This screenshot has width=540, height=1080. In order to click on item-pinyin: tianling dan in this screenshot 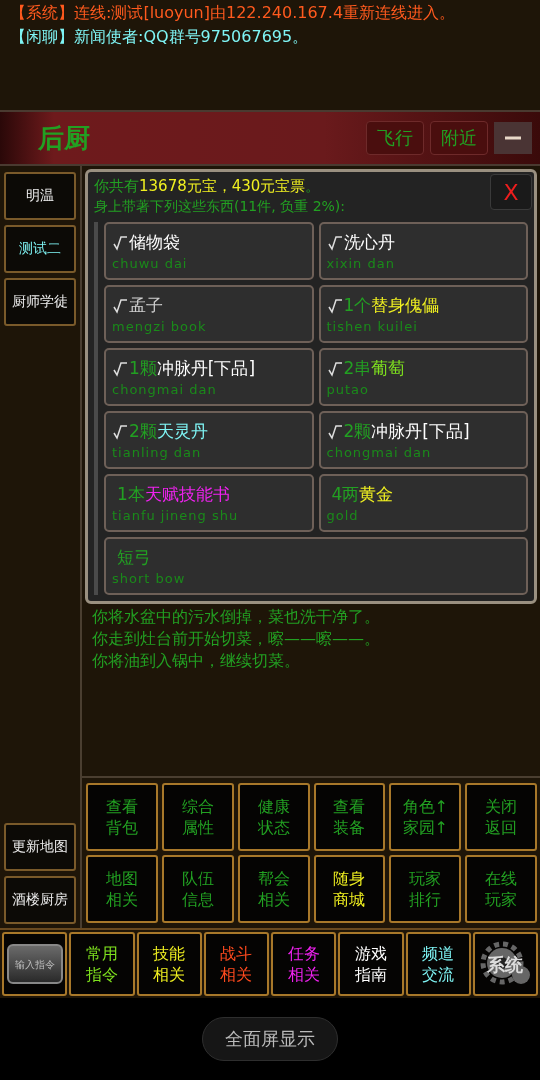, I will do `click(157, 452)`.